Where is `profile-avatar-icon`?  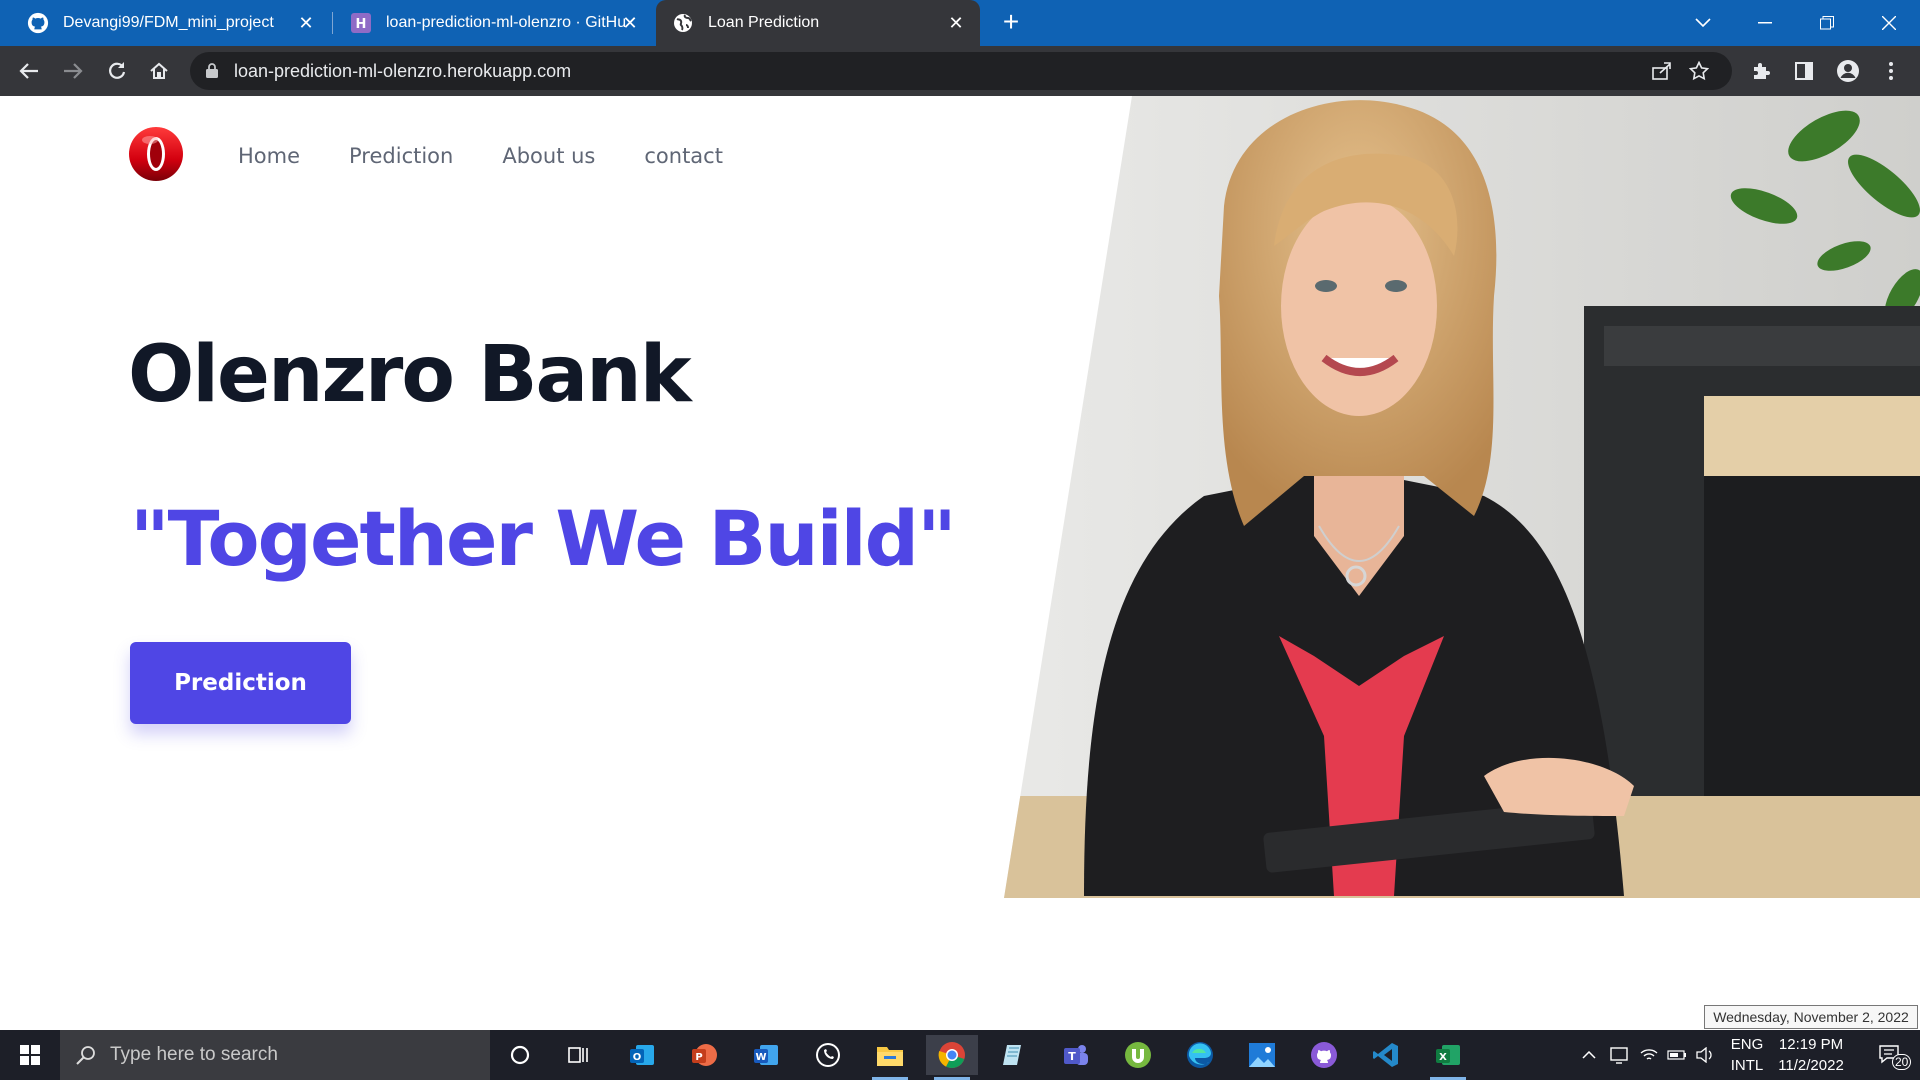
profile-avatar-icon is located at coordinates (1848, 71).